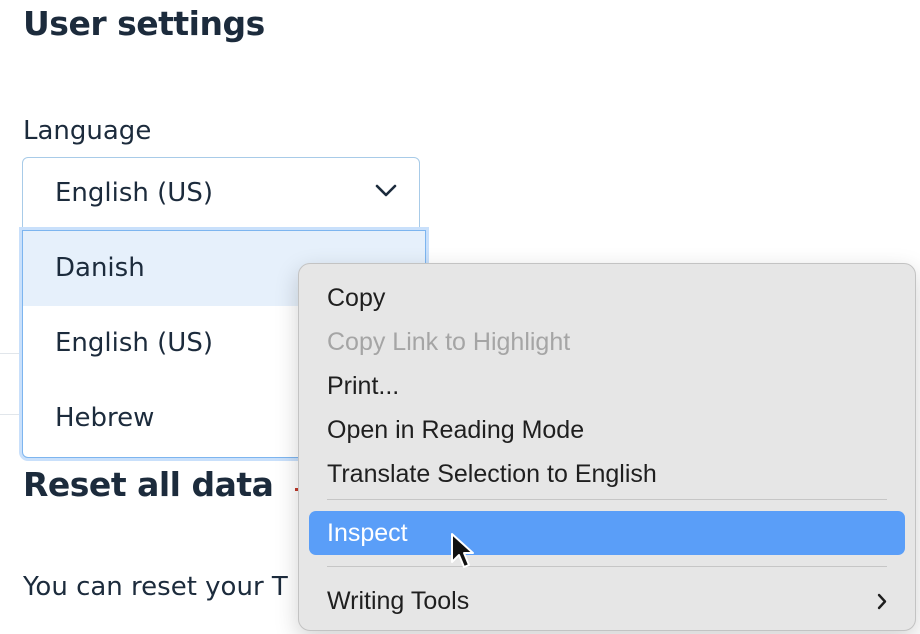 This screenshot has height=634, width=920. Describe the element at coordinates (155, 587) in the screenshot. I see `reset-description: You can reset your T` at that location.